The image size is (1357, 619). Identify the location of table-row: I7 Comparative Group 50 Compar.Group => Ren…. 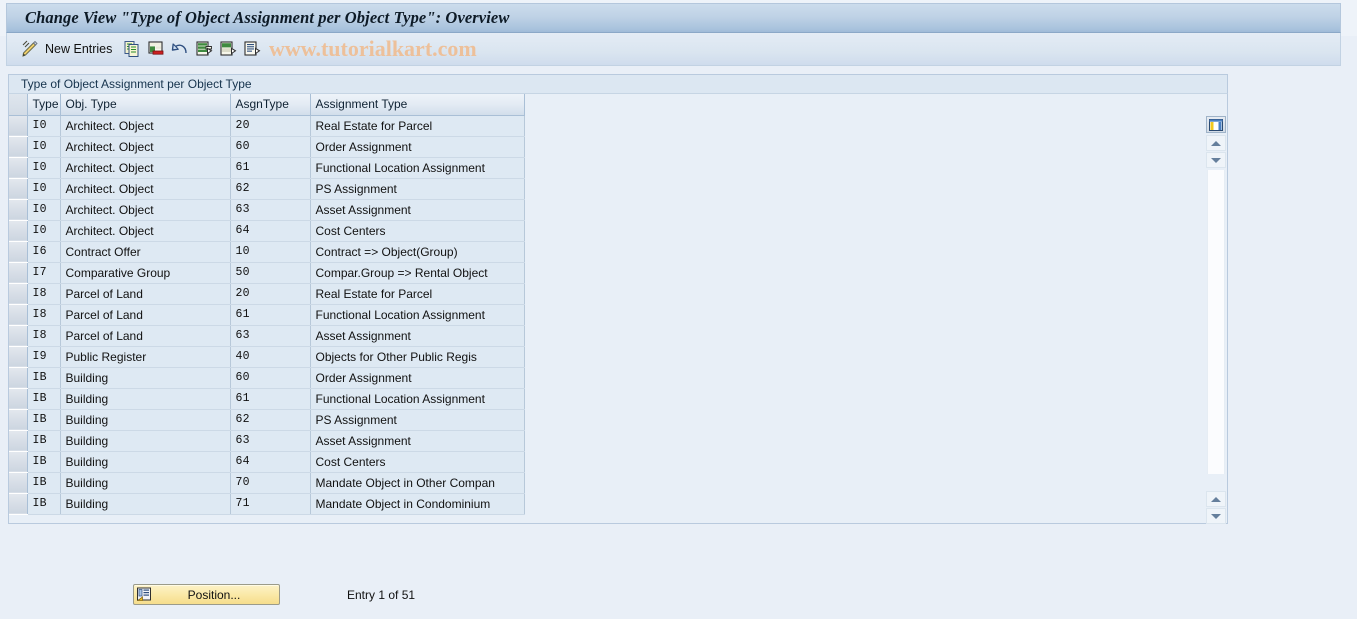
(267, 273).